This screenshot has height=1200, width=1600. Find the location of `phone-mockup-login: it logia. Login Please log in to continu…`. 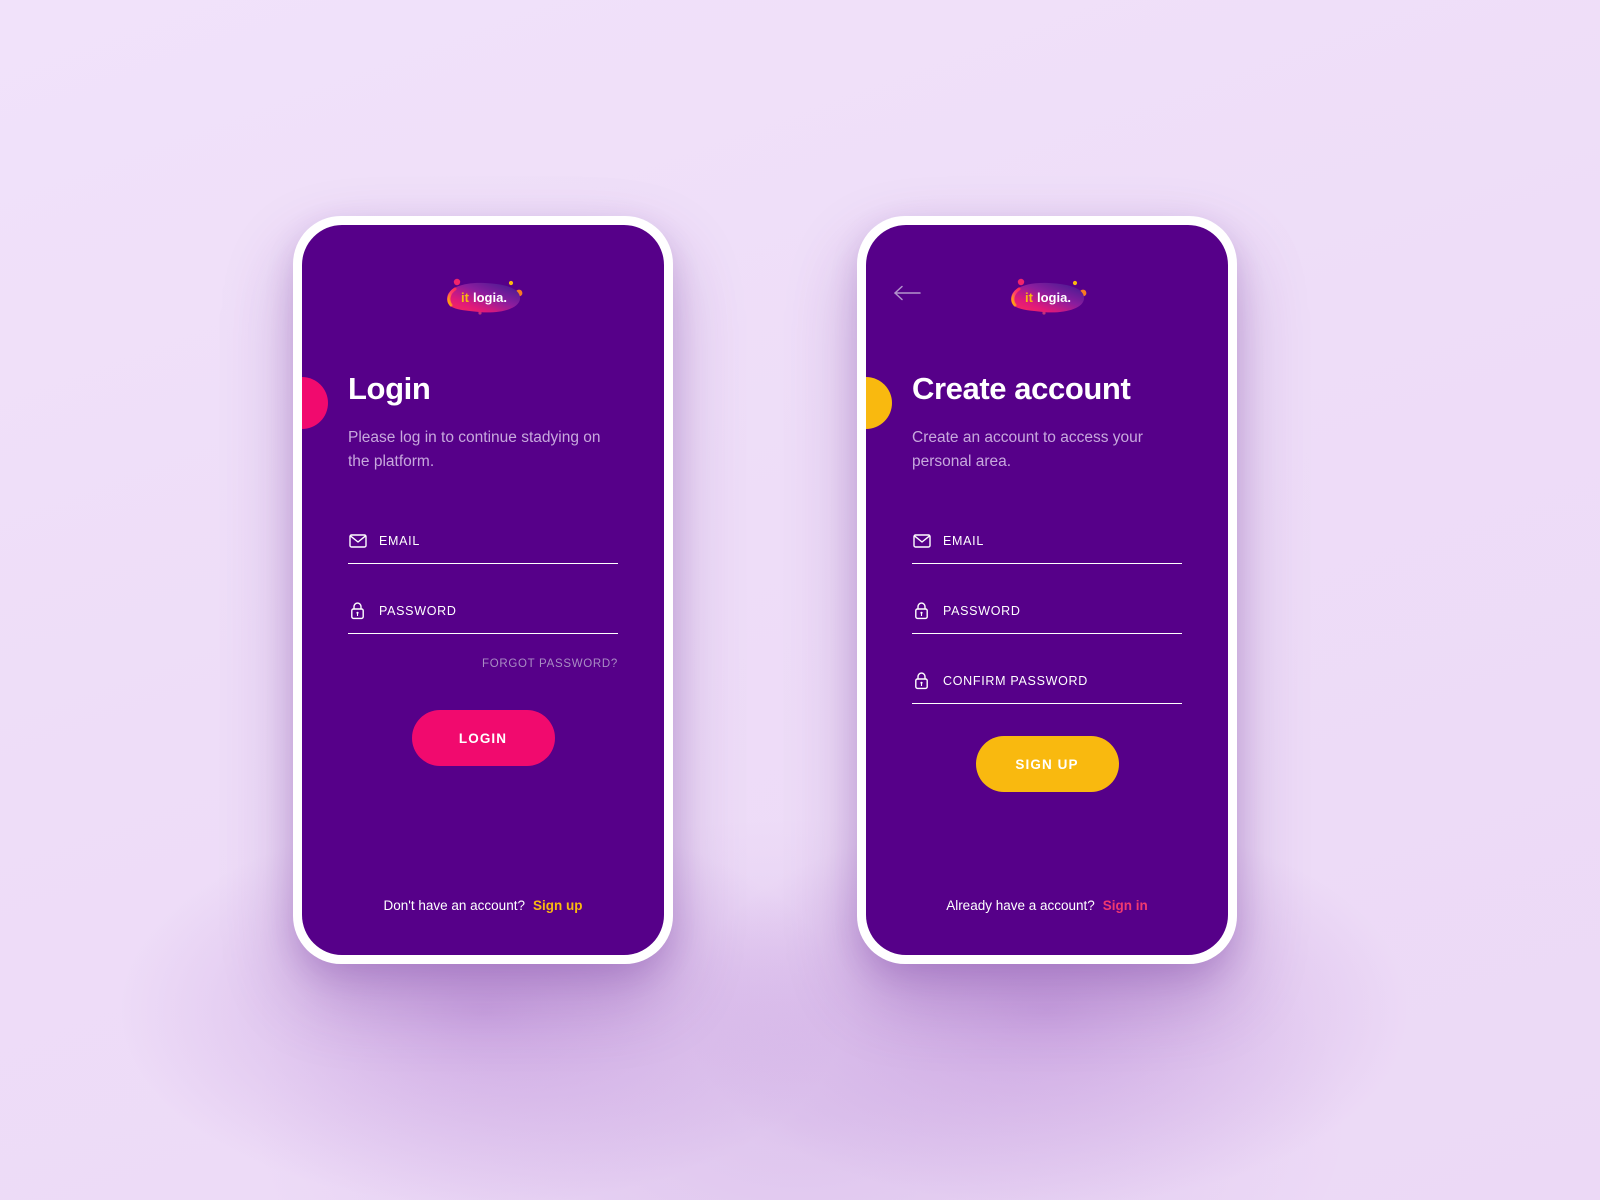

phone-mockup-login: it logia. Login Please log in to continu… is located at coordinates (483, 590).